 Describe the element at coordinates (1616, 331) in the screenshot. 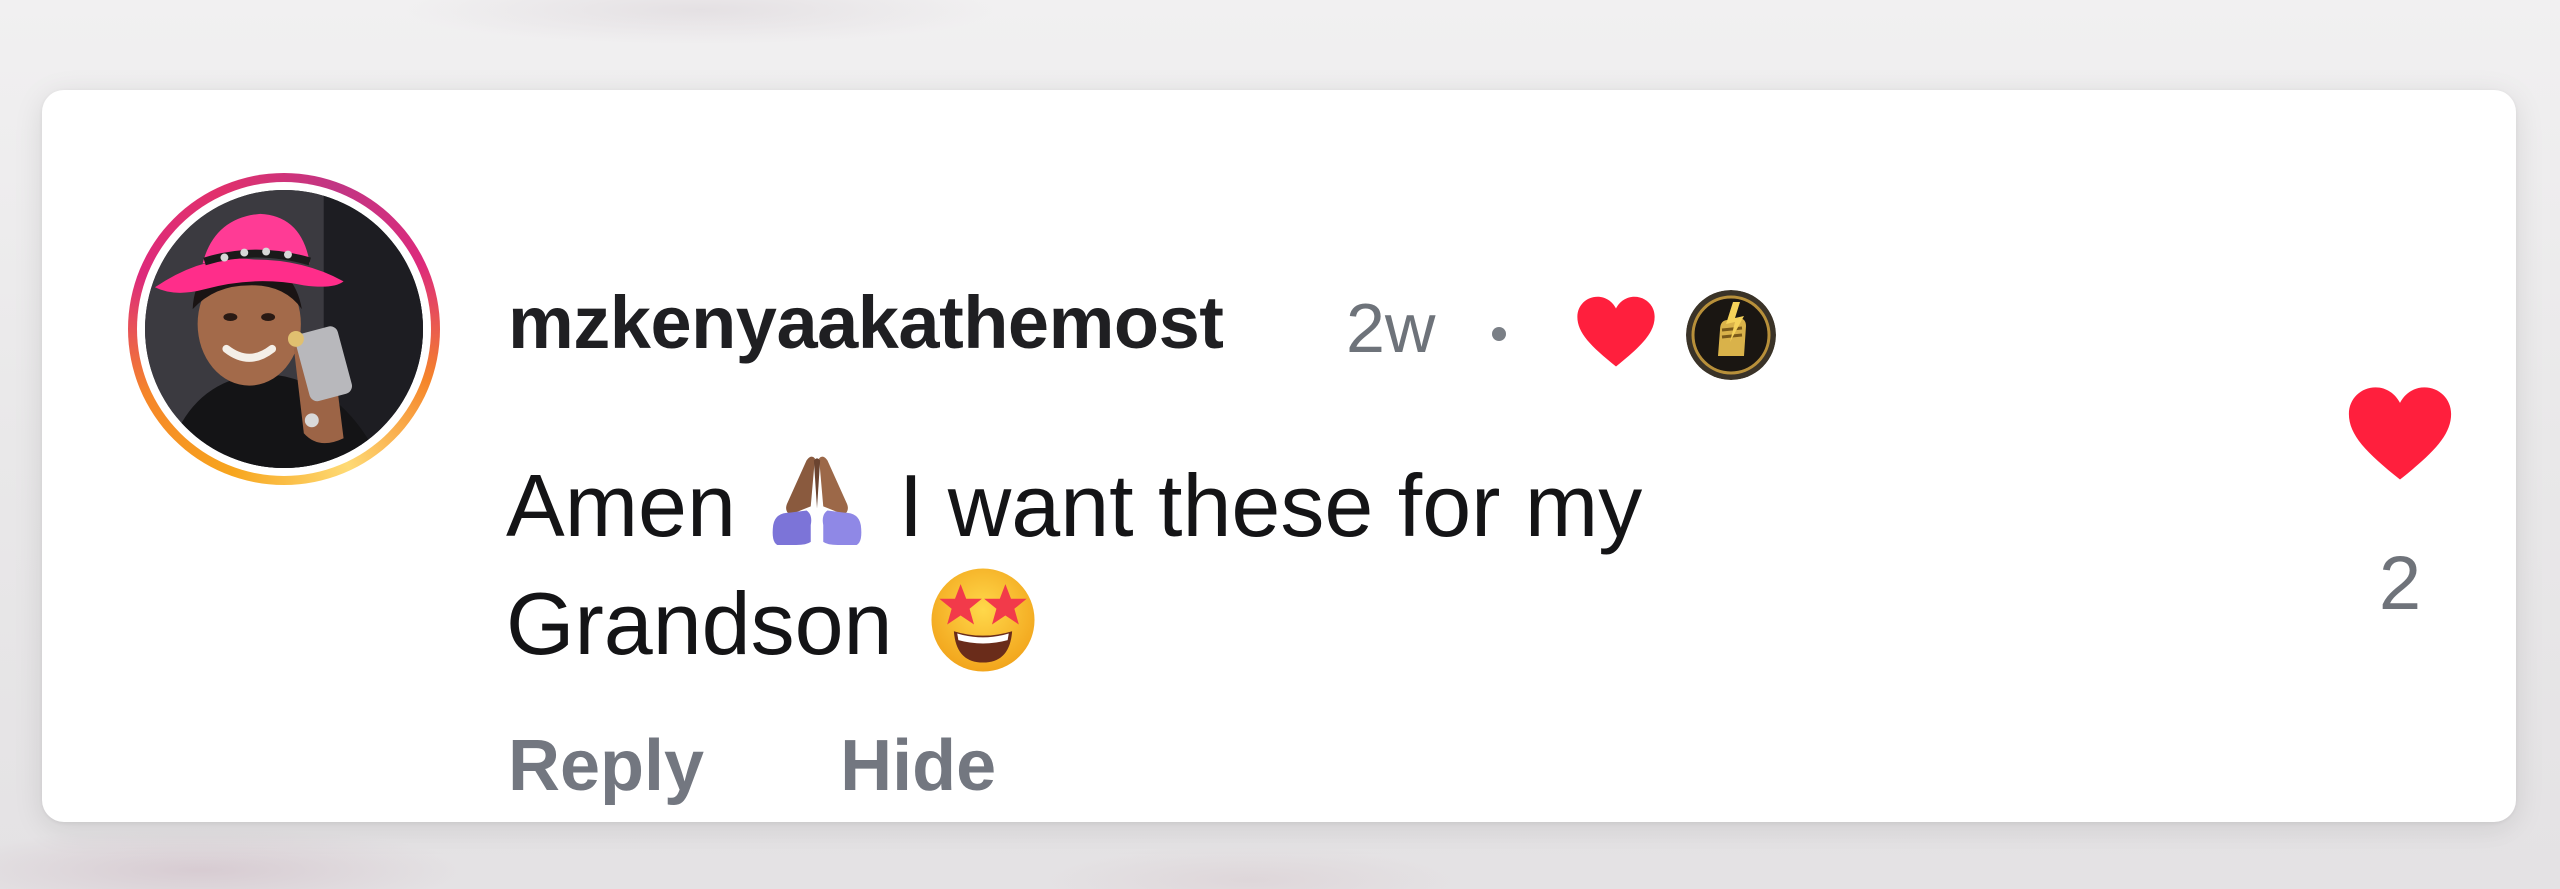

I see `creator-liked-heart-icon` at that location.